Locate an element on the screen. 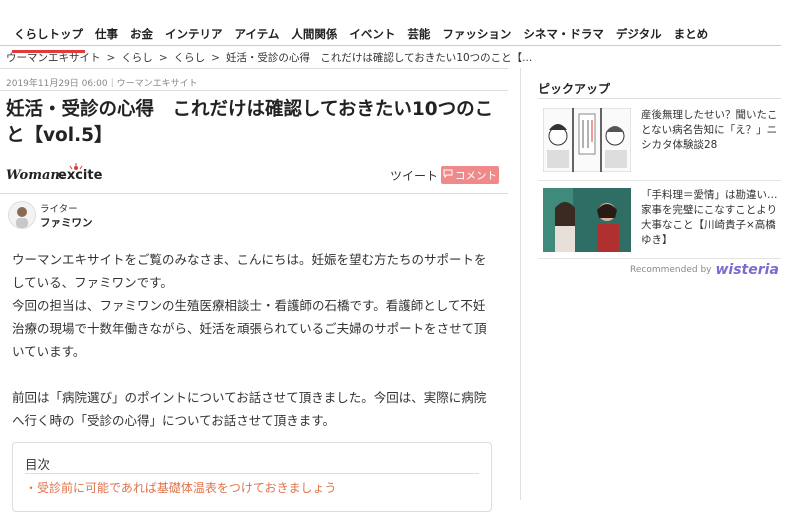 This screenshot has height=512, width=787. tweet-button: ツイート is located at coordinates (414, 175).